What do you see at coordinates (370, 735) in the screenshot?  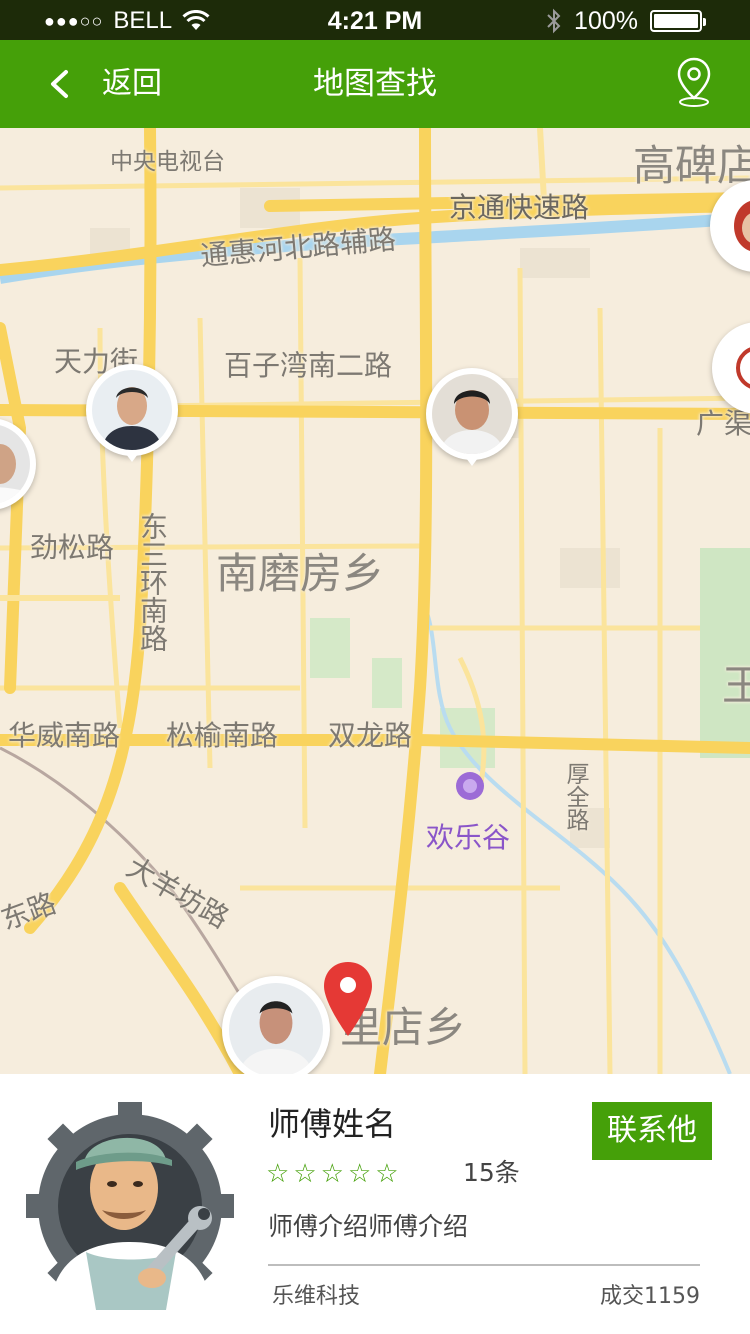 I see `map-label-shuanglong: 双龙路` at bounding box center [370, 735].